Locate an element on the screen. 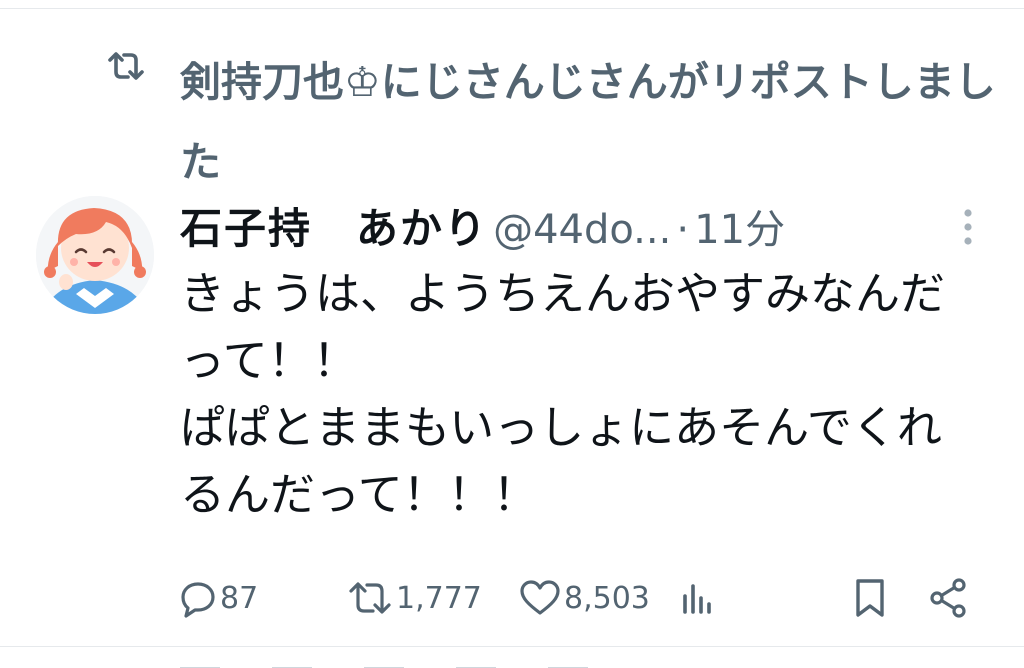 The height and width of the screenshot is (668, 1024). heart-icon is located at coordinates (540, 597).